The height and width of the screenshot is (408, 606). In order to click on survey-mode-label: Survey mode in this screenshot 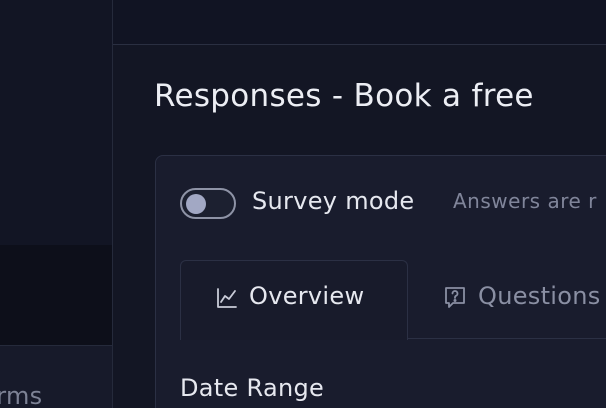, I will do `click(333, 201)`.